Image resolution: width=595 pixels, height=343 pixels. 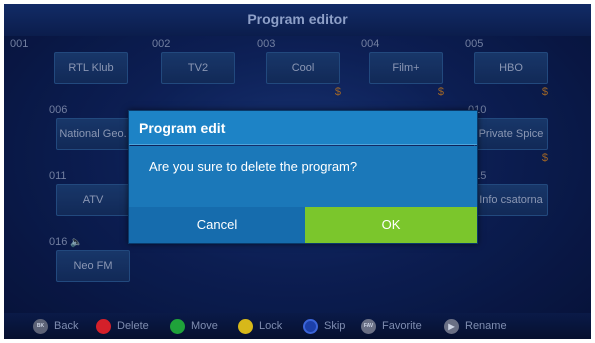 I want to click on dialog-title: Program edit, so click(x=303, y=128).